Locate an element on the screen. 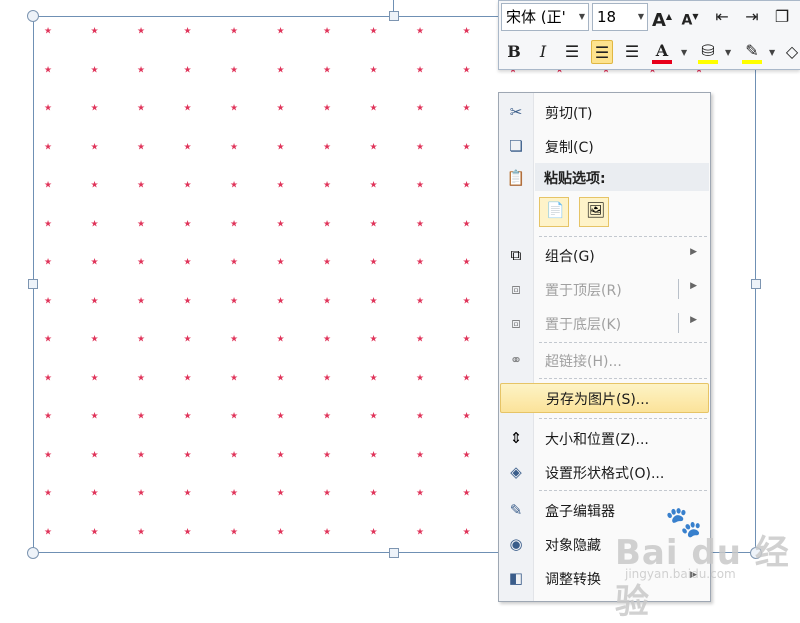 The width and height of the screenshot is (800, 623). menu-item-label: 盒子编辑器 is located at coordinates (580, 512).